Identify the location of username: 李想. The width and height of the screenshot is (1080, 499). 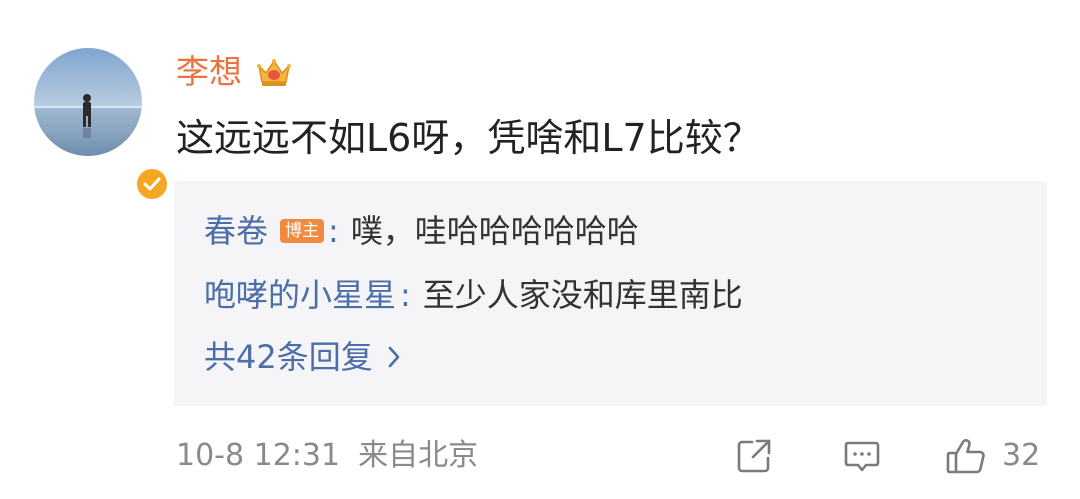
(209, 72).